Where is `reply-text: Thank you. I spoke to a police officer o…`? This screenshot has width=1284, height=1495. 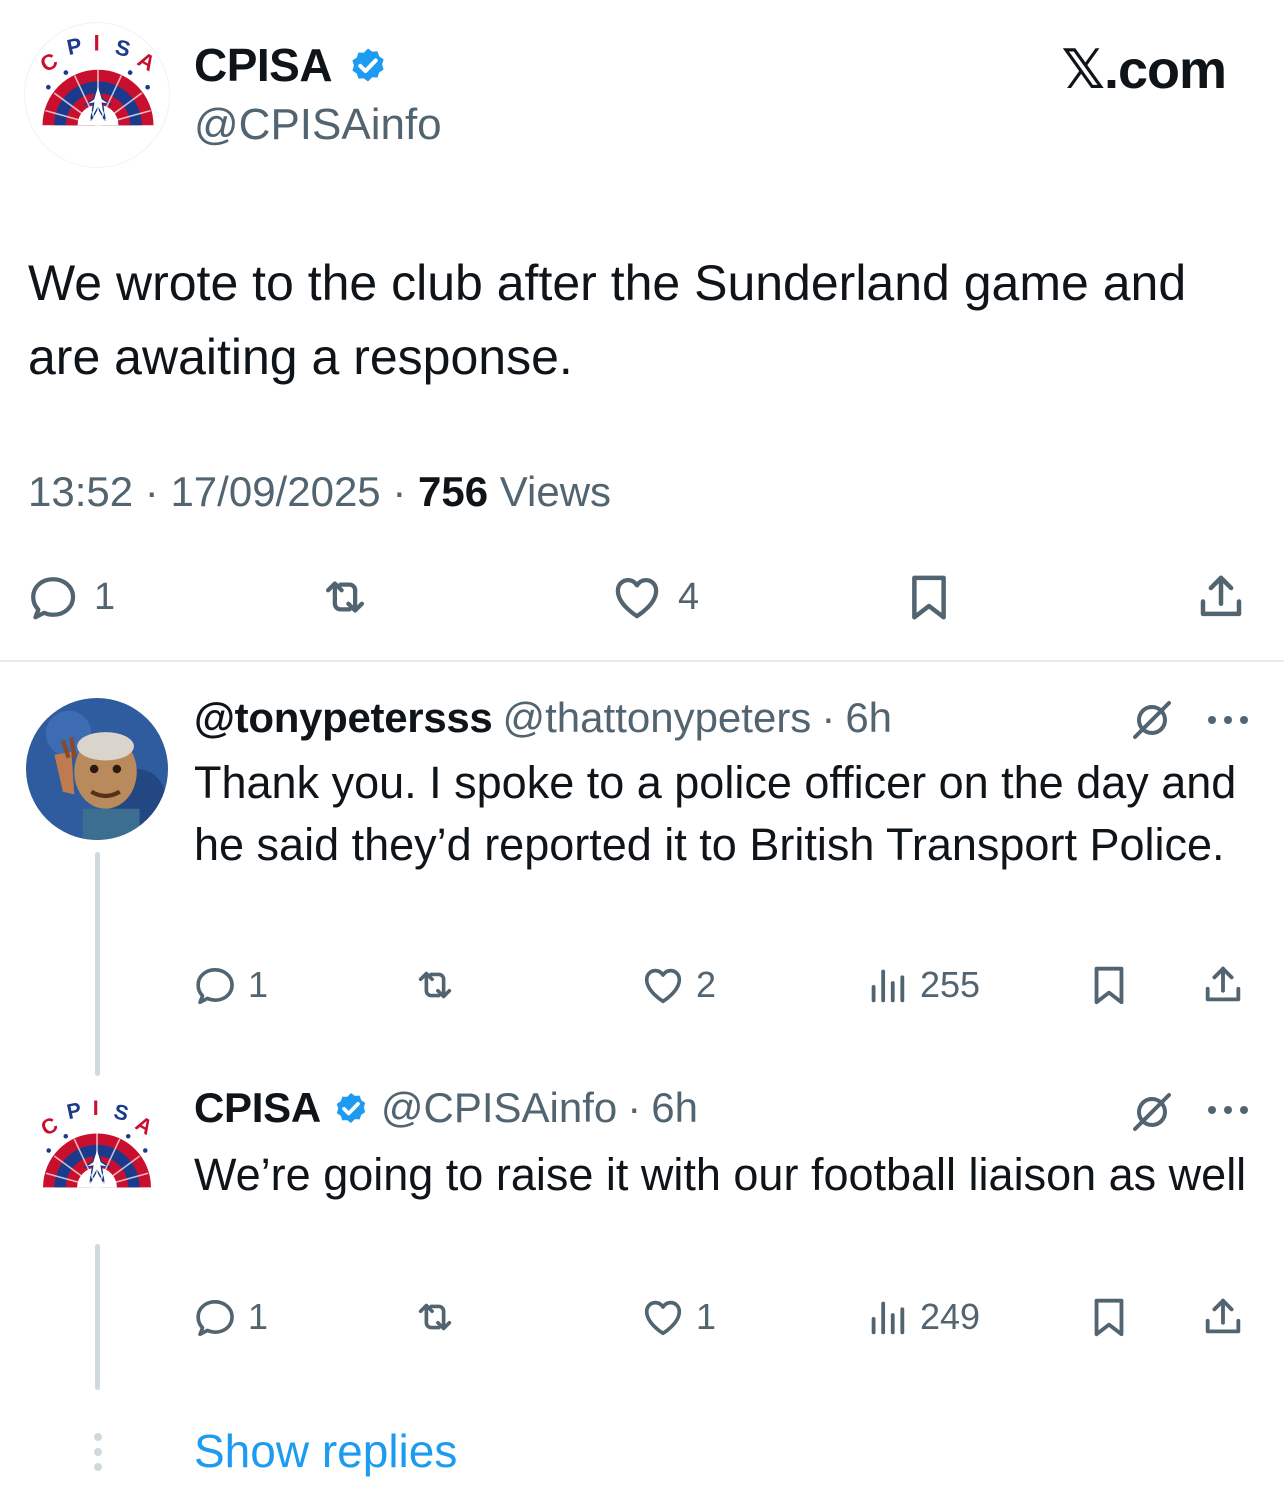
reply-text: Thank you. I spoke to a police officer o… is located at coordinates (715, 813).